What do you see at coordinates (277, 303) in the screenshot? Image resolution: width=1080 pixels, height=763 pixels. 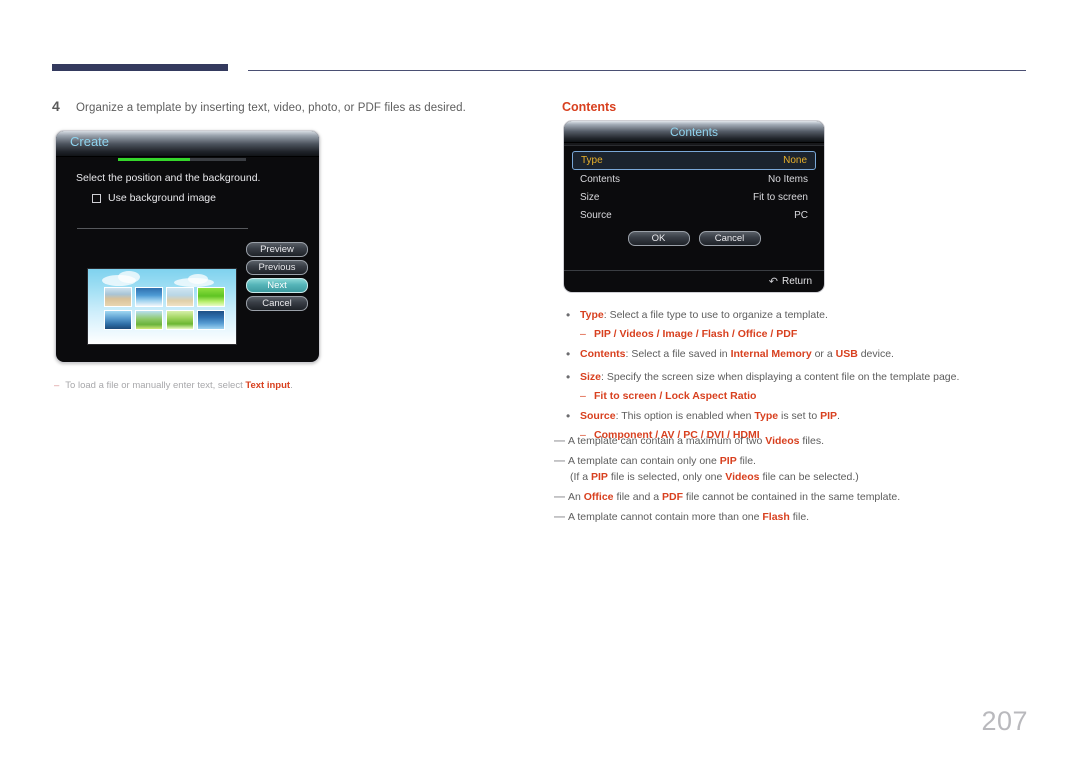 I see `cancel-button: Cancel` at bounding box center [277, 303].